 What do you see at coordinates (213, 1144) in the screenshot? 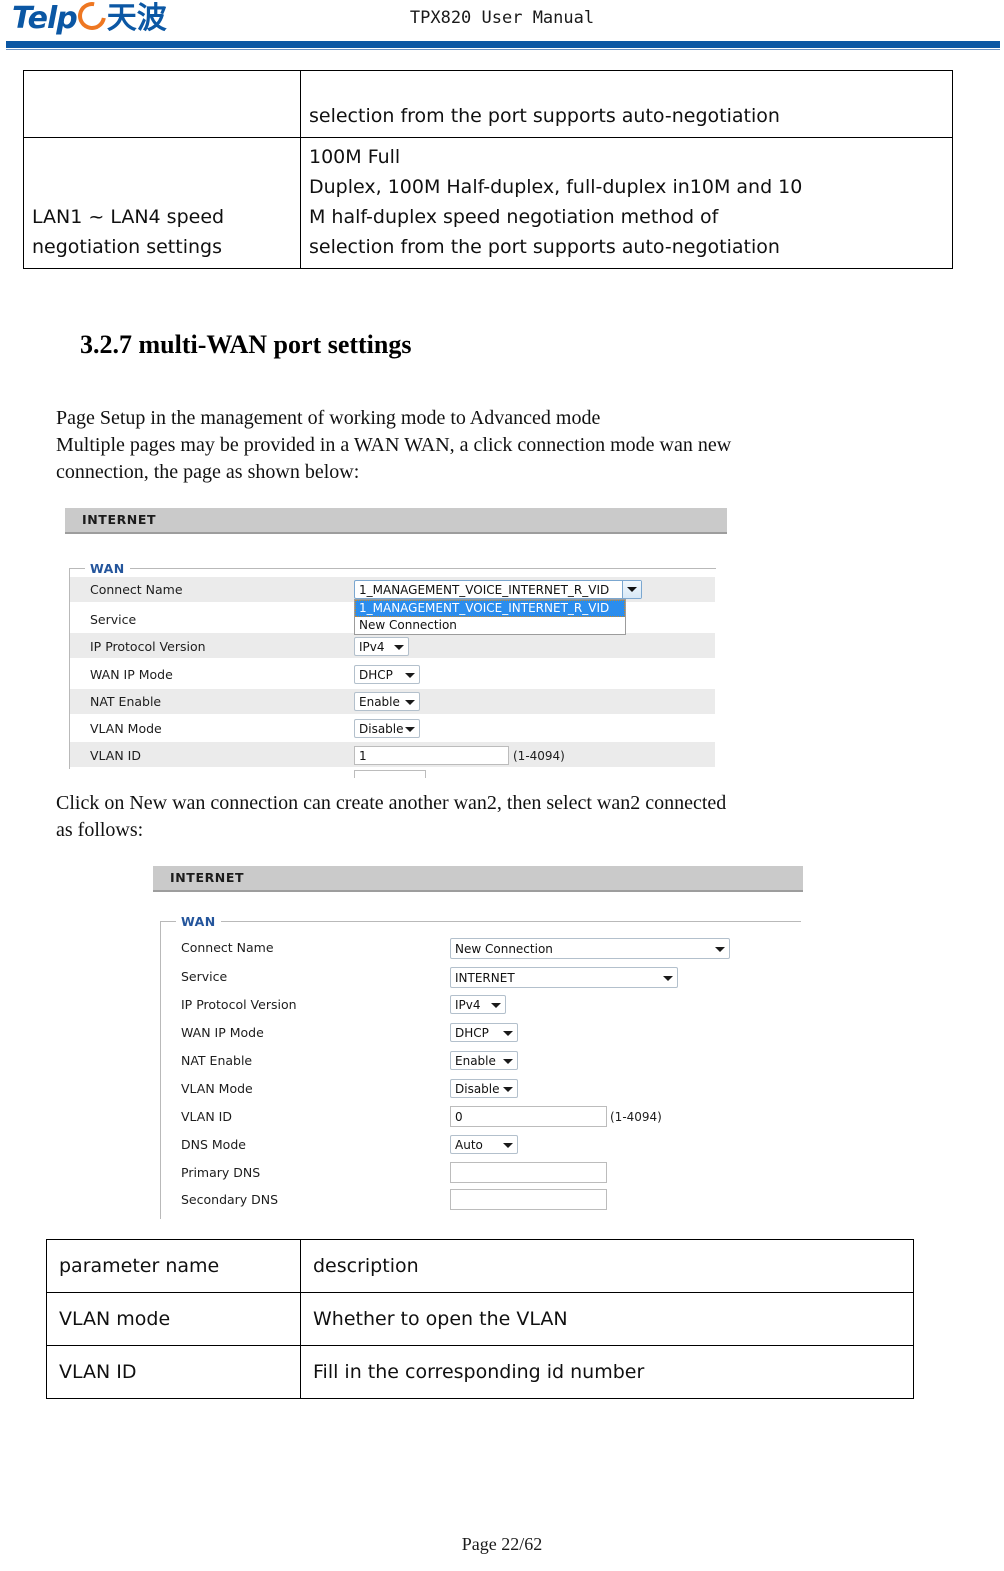
I see `label-dns-mode: DNS Mode` at bounding box center [213, 1144].